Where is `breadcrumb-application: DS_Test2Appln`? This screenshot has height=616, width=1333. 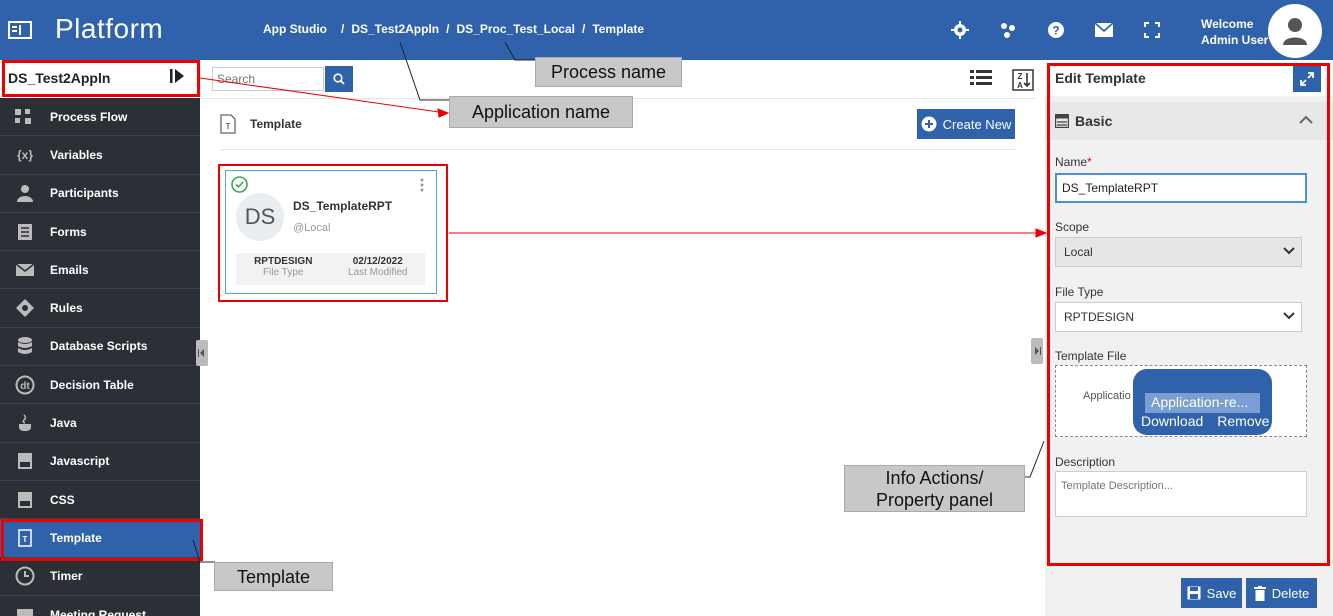 breadcrumb-application: DS_Test2Appln is located at coordinates (395, 29).